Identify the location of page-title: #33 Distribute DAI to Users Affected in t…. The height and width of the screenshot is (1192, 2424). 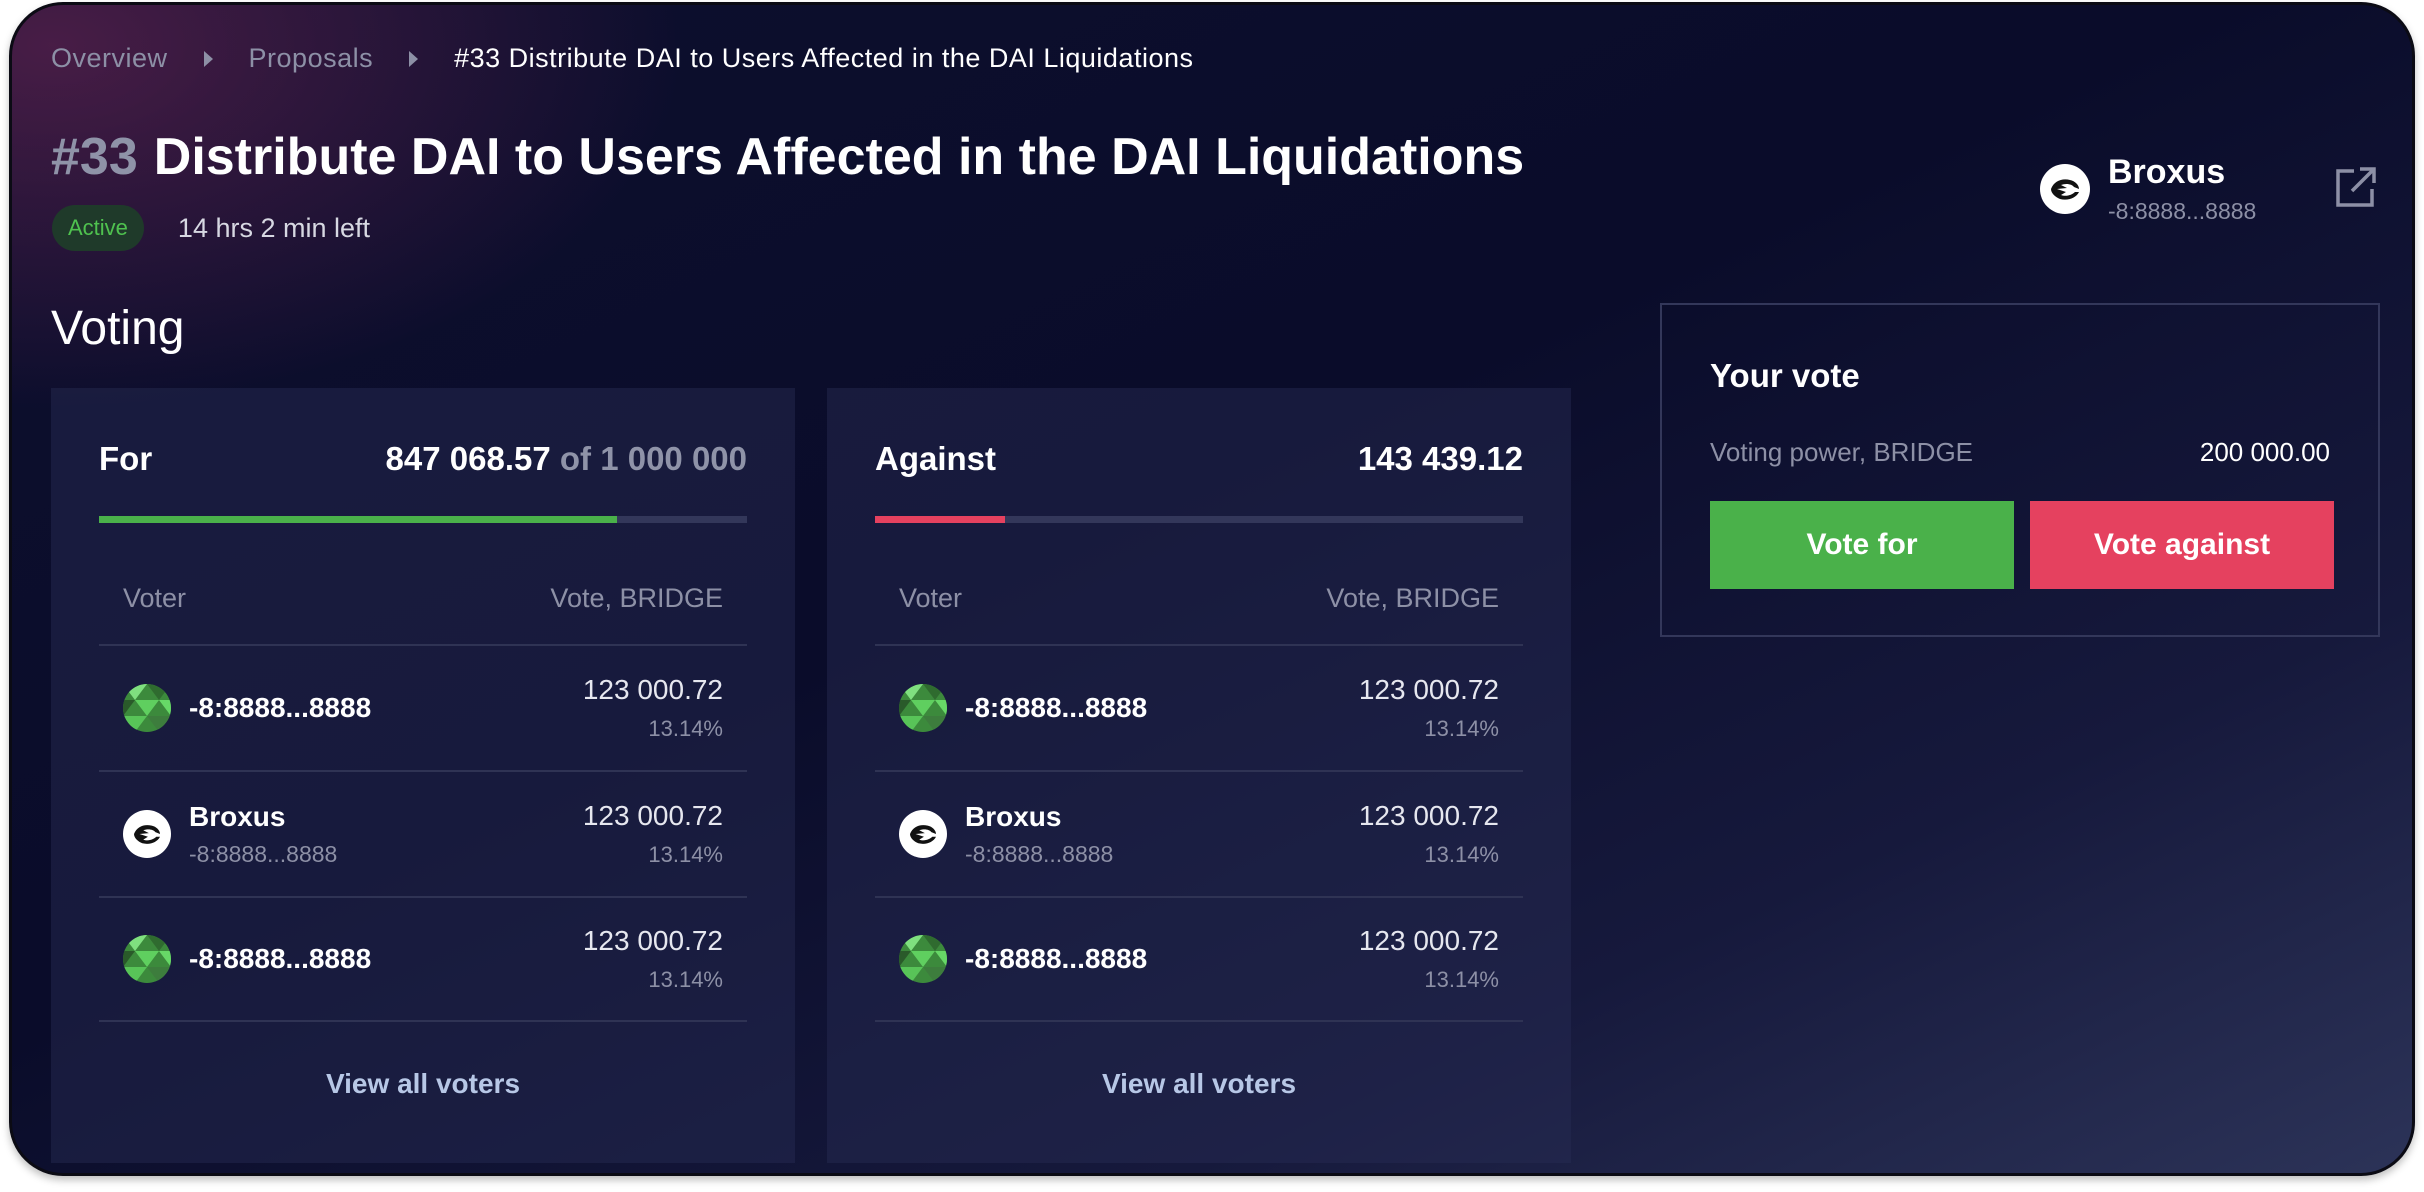
(787, 157).